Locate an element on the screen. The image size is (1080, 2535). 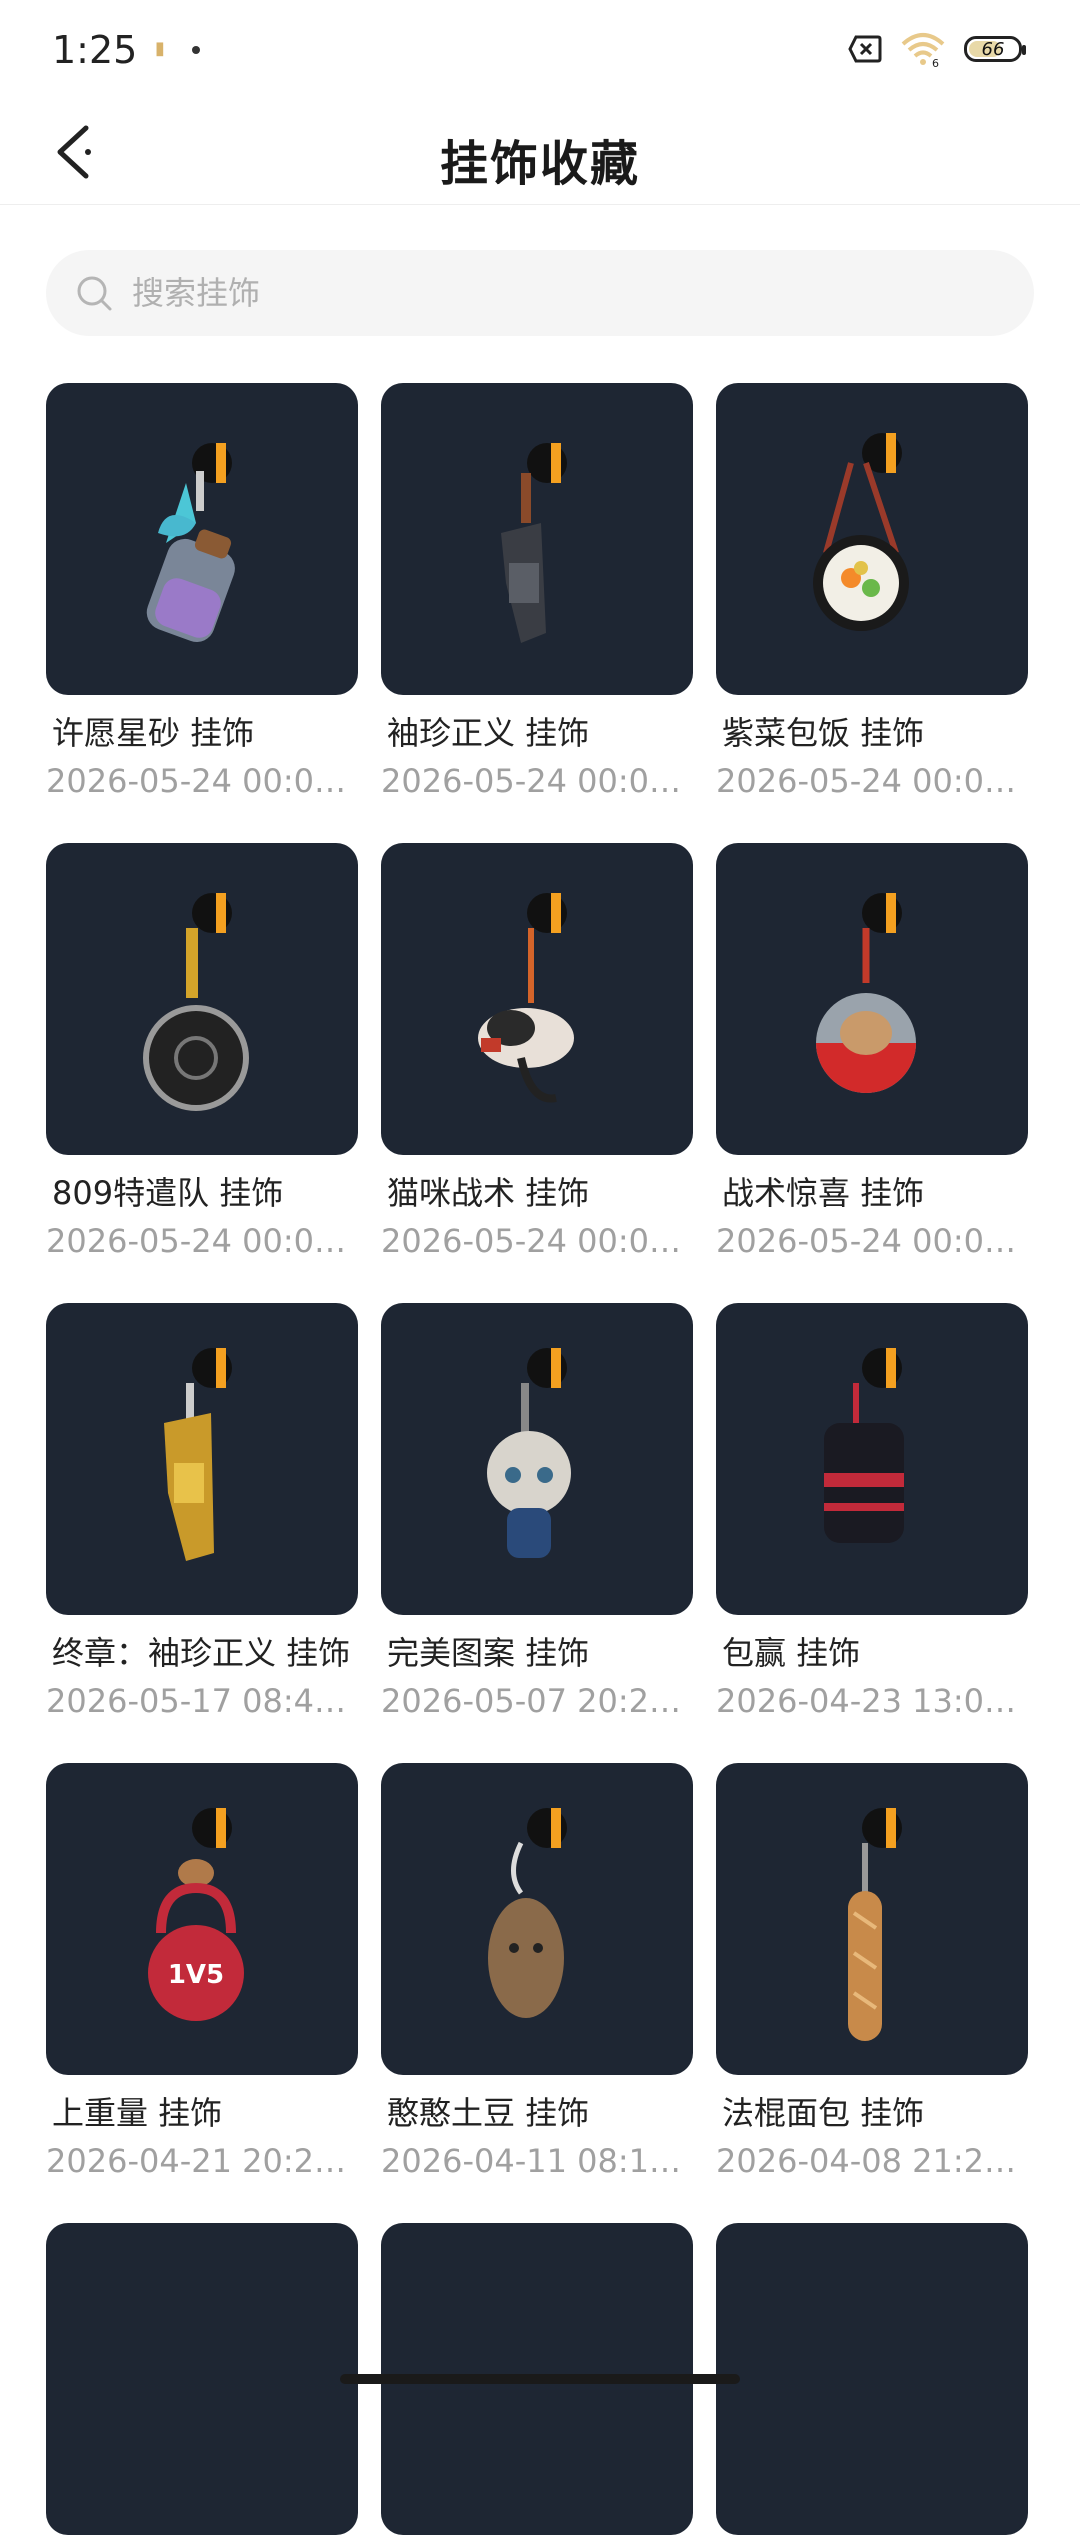
baguette-charm-icon is located at coordinates (875, 1924).